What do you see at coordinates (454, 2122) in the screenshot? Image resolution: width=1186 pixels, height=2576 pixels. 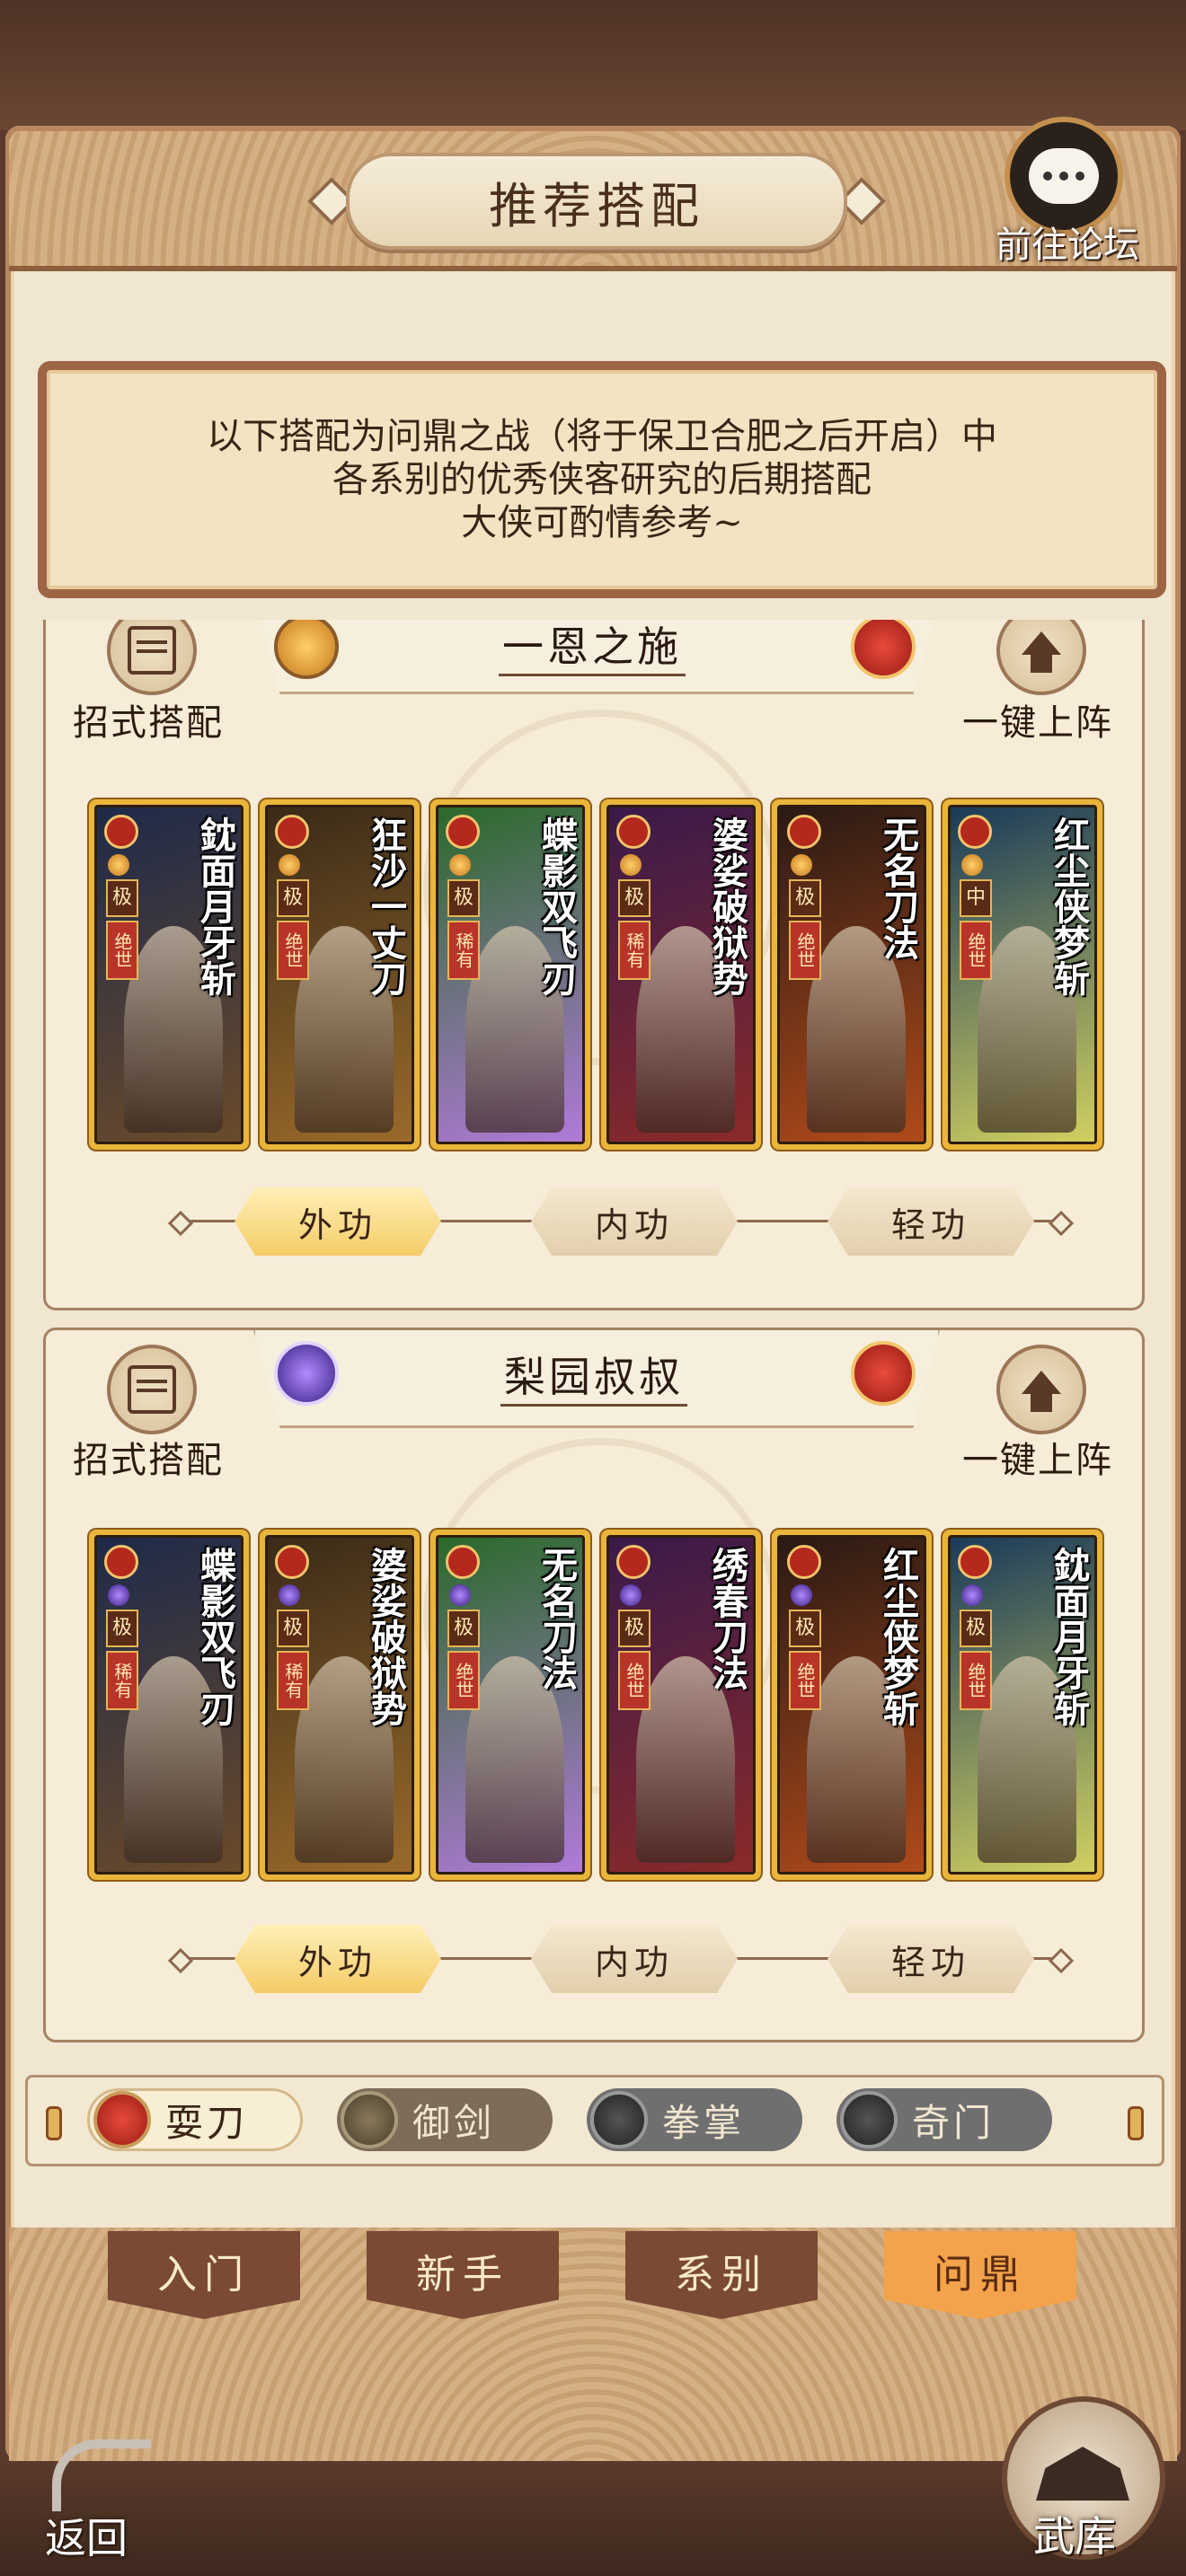 I see `sect-label: 御剑` at bounding box center [454, 2122].